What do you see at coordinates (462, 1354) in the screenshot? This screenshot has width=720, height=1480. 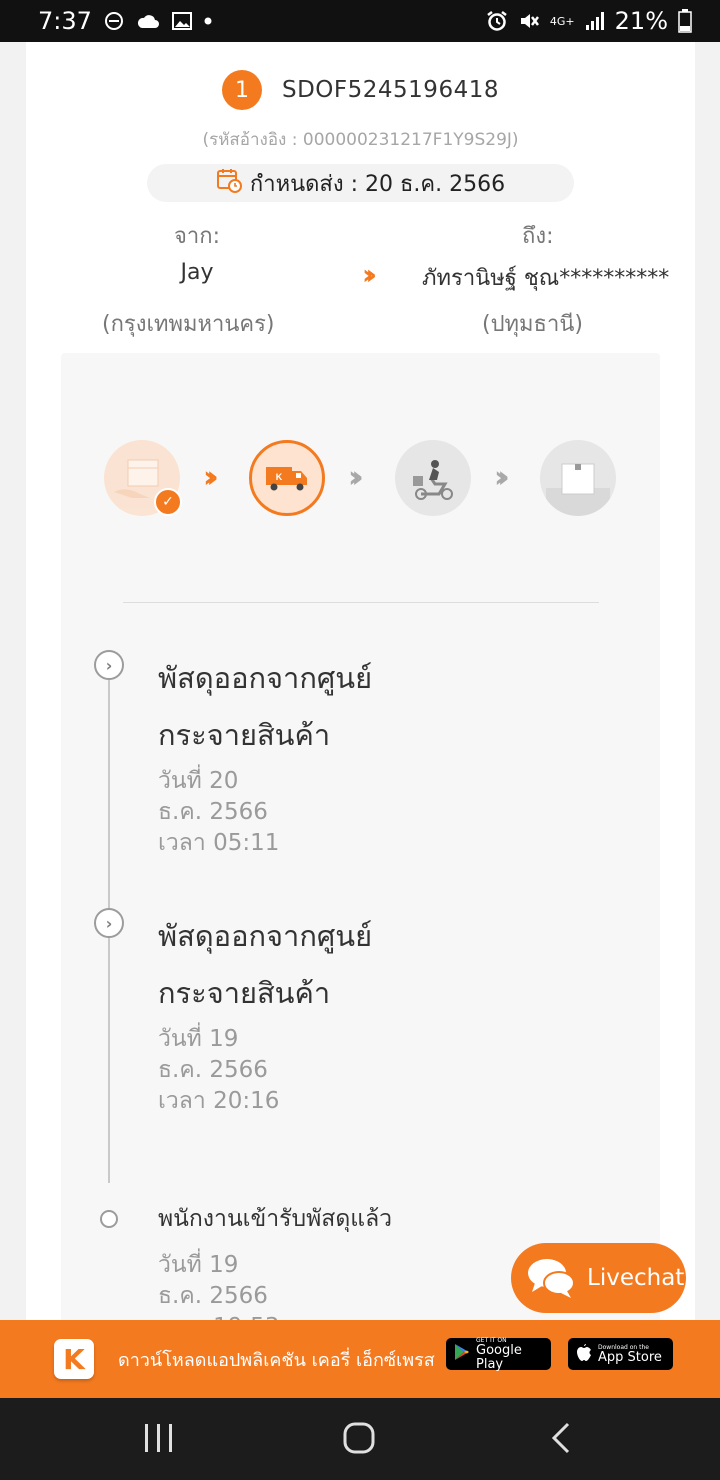 I see `google-play-icon` at bounding box center [462, 1354].